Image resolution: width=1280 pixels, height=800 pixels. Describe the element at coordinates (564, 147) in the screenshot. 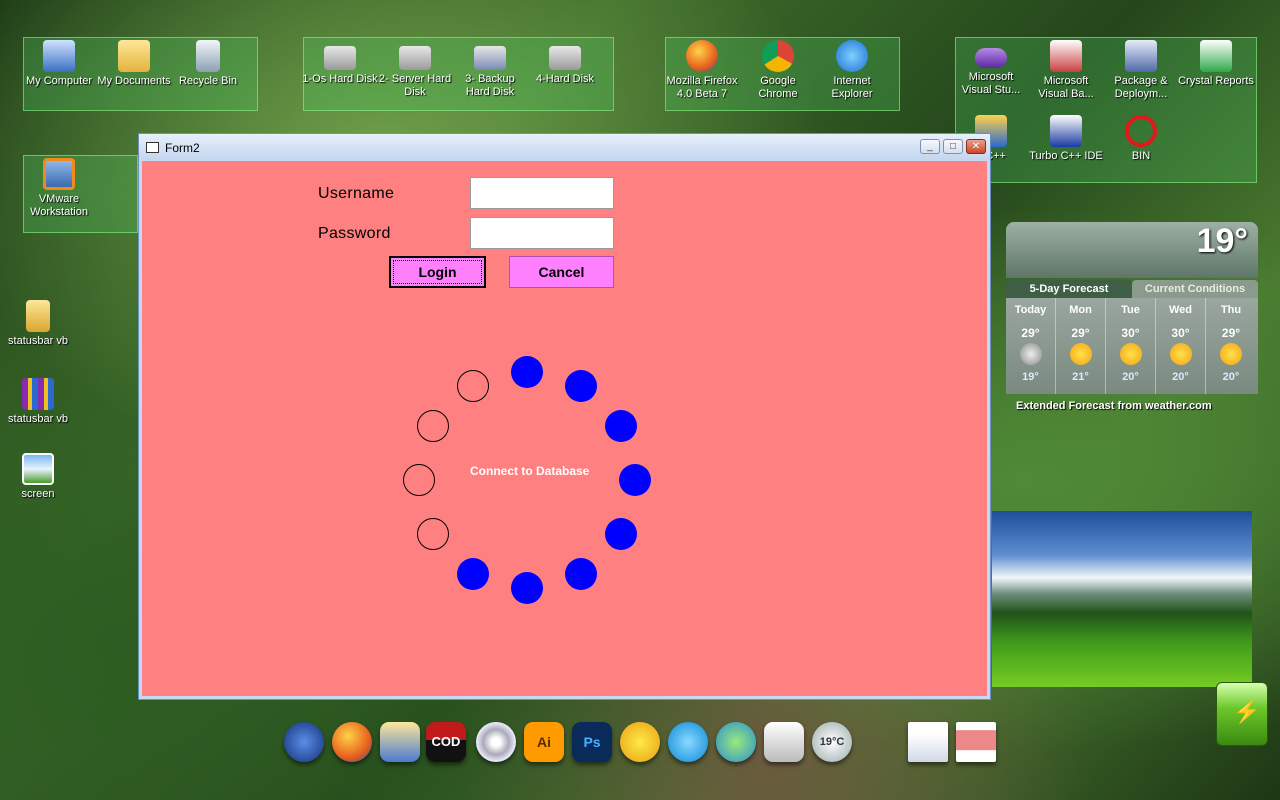

I see `window-titlebar: Form2 _ □ ✕` at that location.